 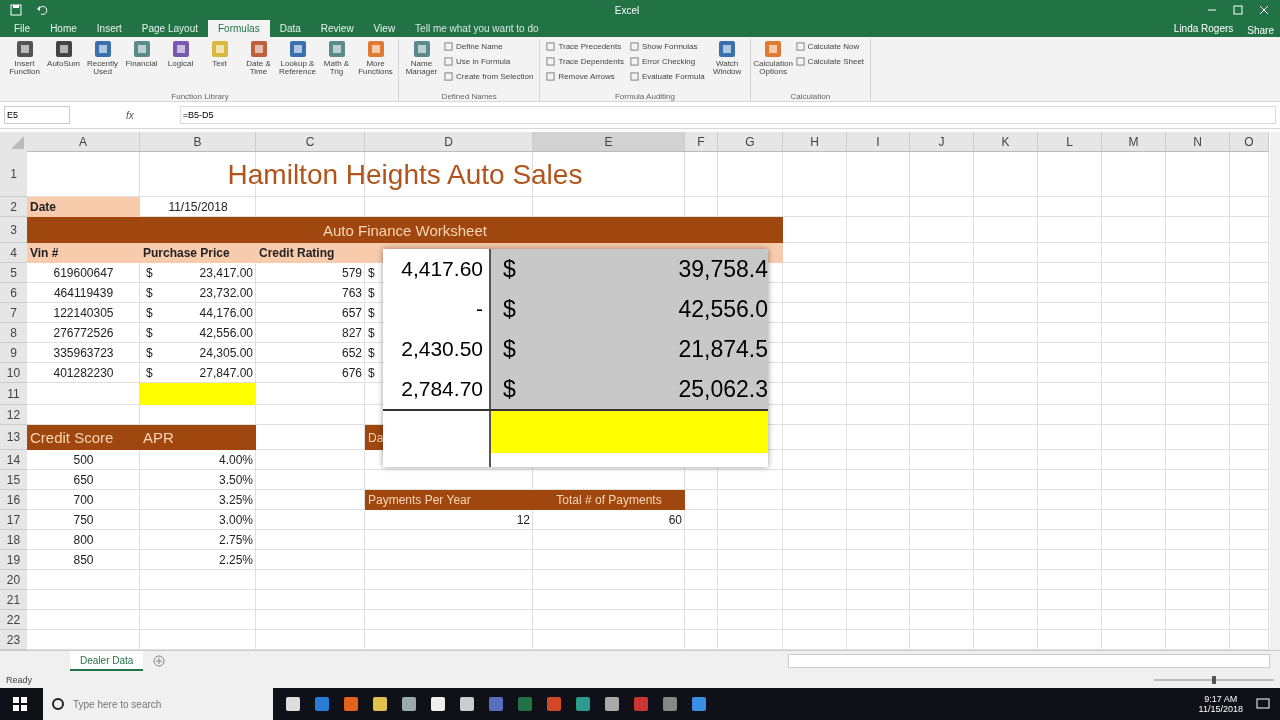 What do you see at coordinates (585, 61) in the screenshot?
I see `ribbon-button: Trace Dependents` at bounding box center [585, 61].